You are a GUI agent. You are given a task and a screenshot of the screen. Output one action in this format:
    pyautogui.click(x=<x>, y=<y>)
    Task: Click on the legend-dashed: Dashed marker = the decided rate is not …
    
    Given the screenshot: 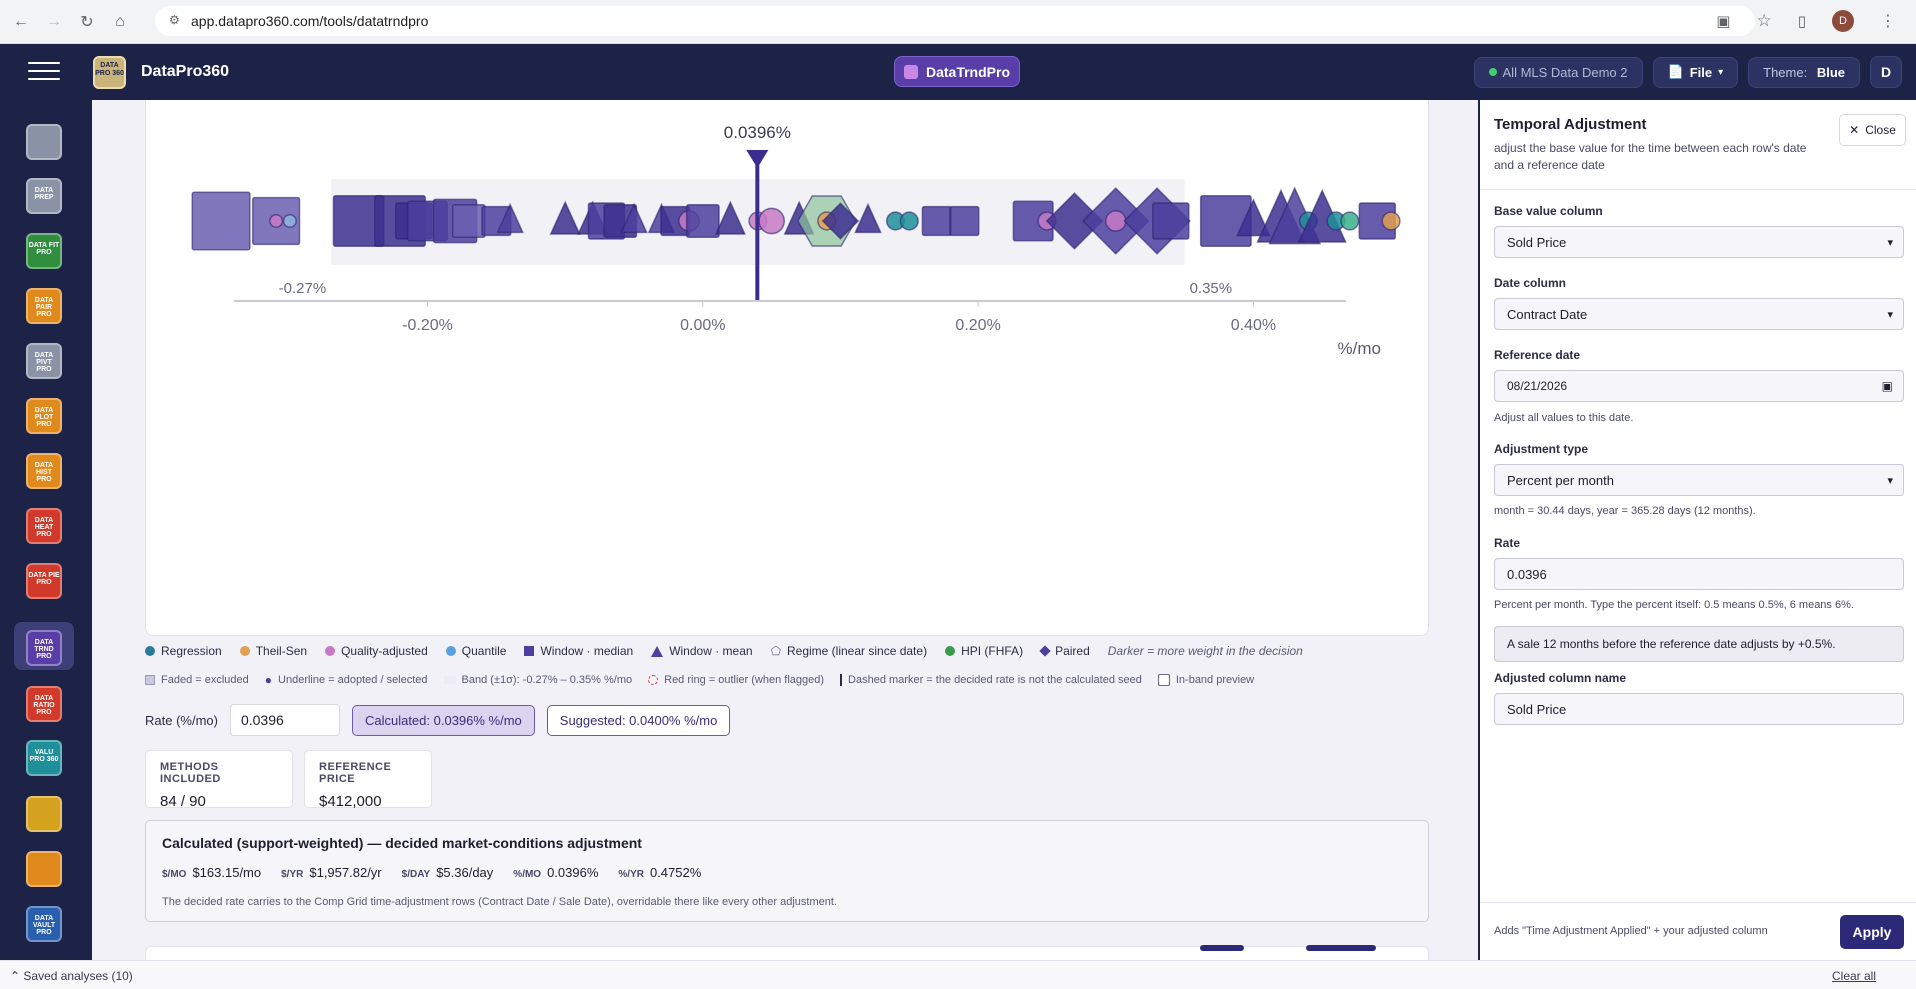 What is the action you would take?
    pyautogui.click(x=991, y=680)
    